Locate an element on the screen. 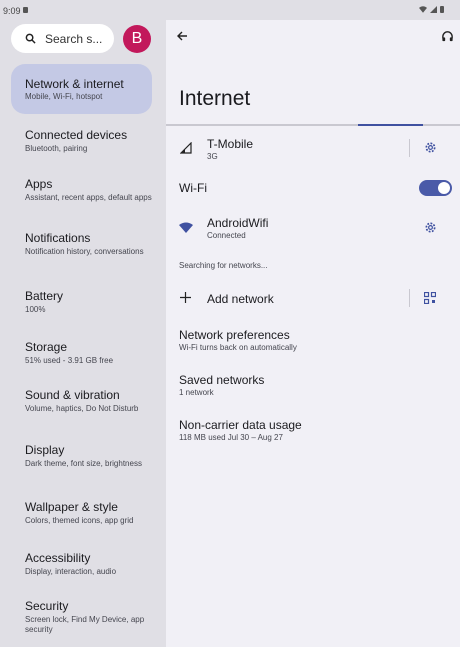 The image size is (460, 647). status-bar: 9:09 is located at coordinates (230, 10).